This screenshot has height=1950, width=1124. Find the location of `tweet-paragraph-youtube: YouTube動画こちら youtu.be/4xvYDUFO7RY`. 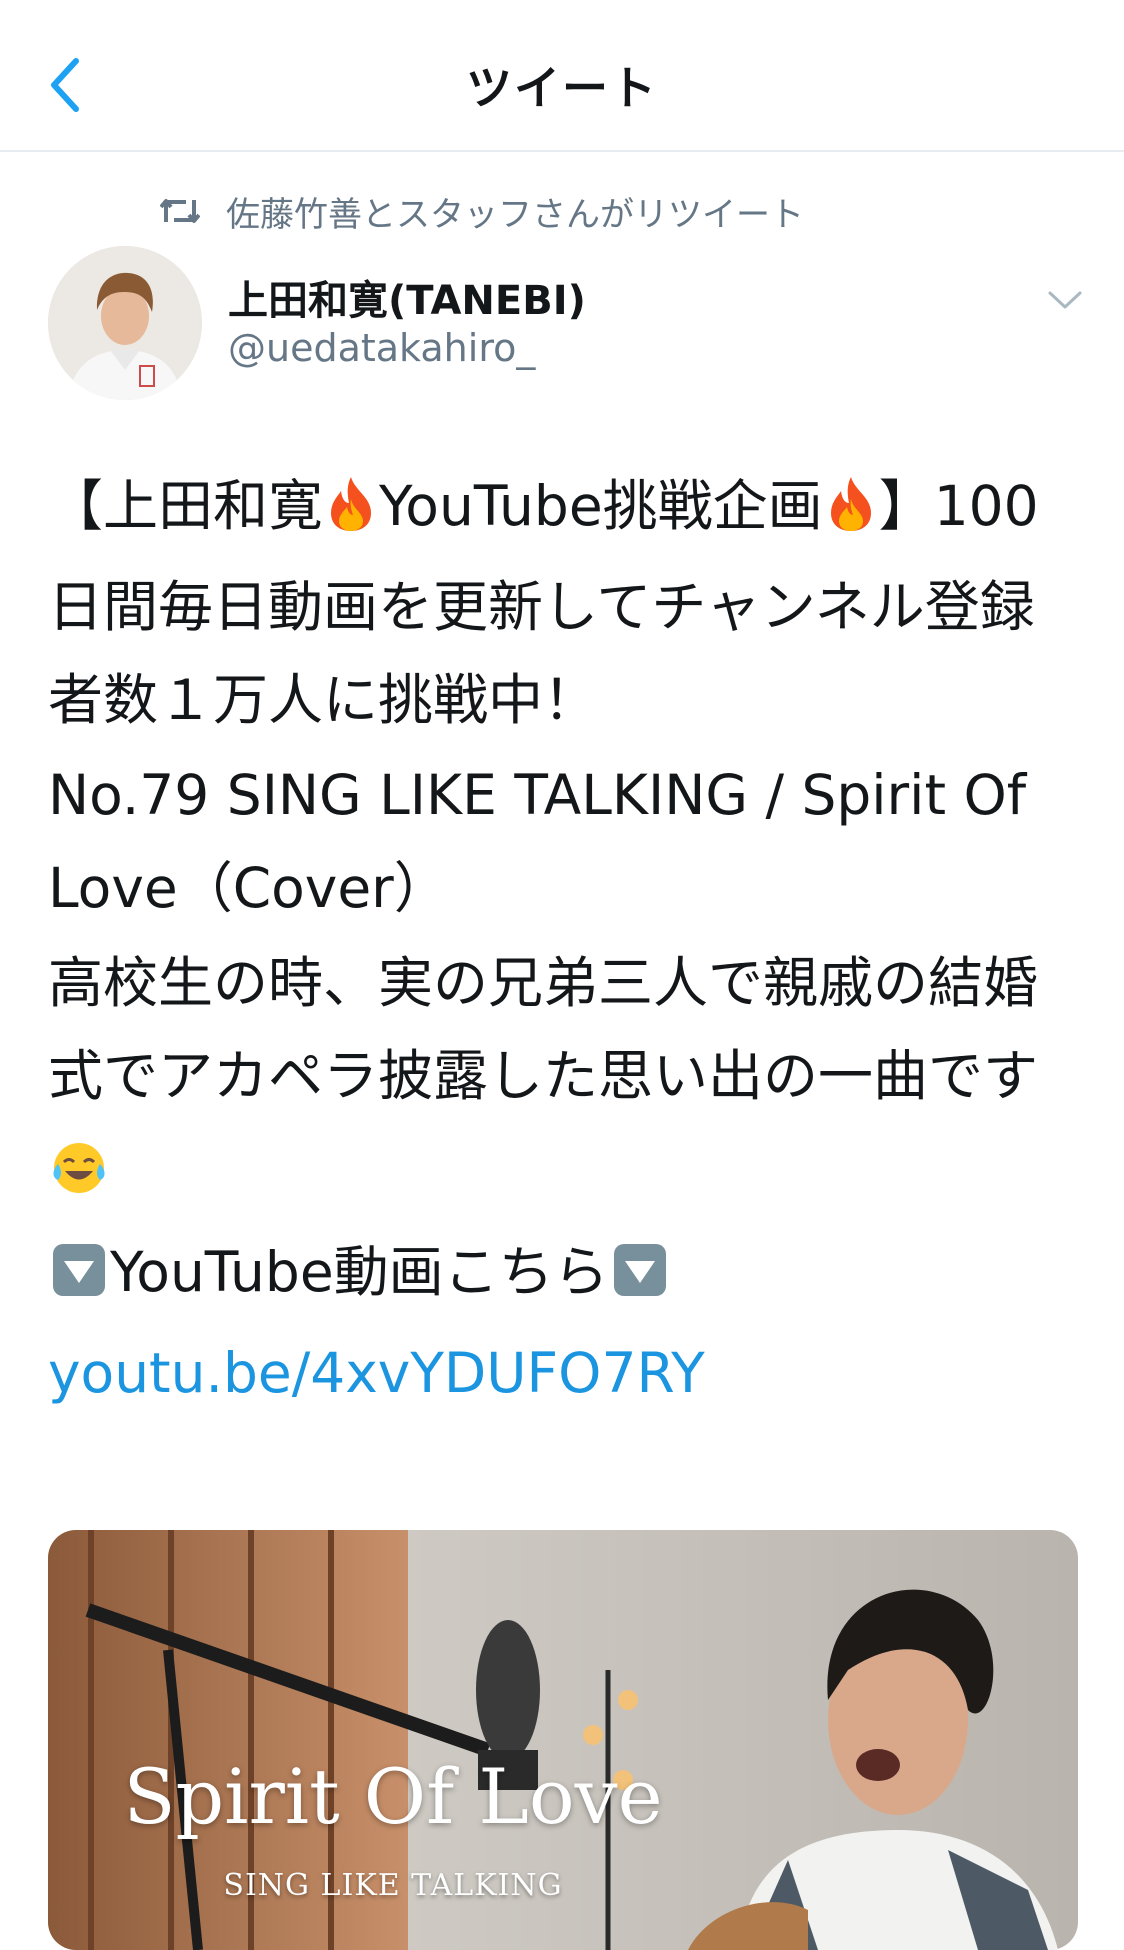

tweet-paragraph-youtube: YouTube動画こちら youtu.be/4xvYDUFO7RY is located at coordinates (563, 1323).